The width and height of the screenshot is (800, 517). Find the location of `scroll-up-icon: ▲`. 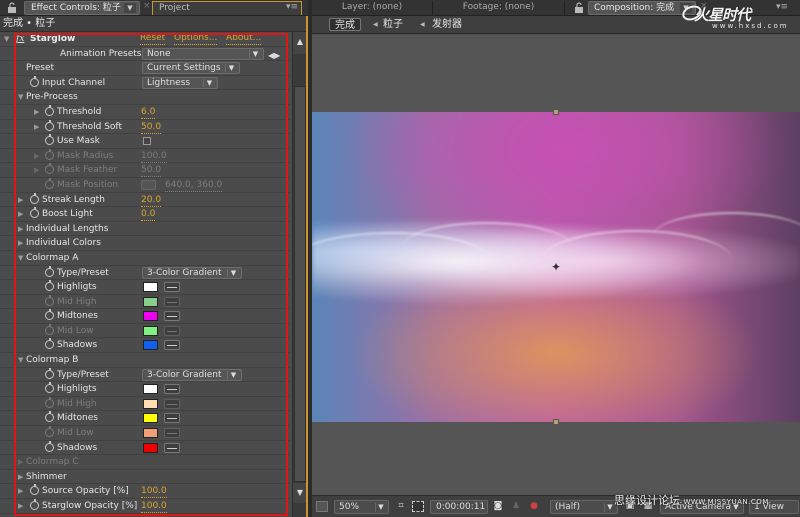

scroll-up-icon: ▲ is located at coordinates (300, 43).